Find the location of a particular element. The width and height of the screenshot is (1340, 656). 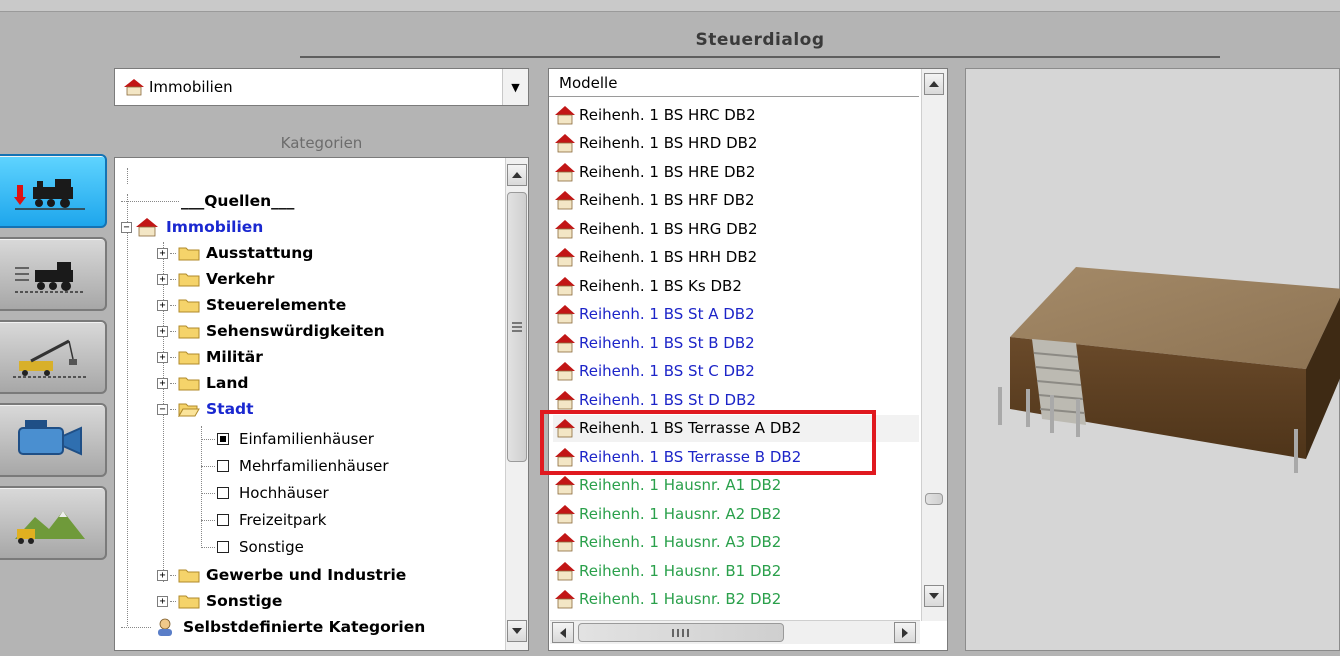

model-list-item: Reihenh. 1 Hausnr. B1 DB2 is located at coordinates (736, 570).